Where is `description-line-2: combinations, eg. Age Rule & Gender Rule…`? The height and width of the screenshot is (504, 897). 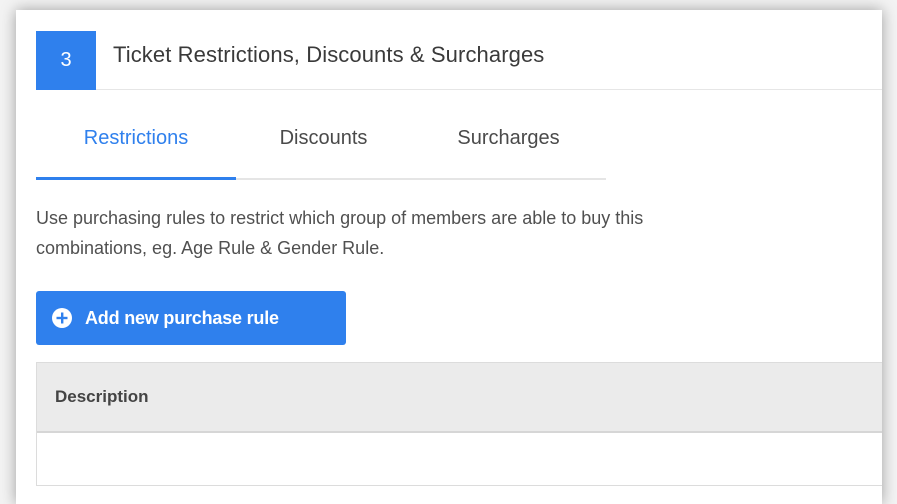 description-line-2: combinations, eg. Age Rule & Gender Rule… is located at coordinates (210, 248).